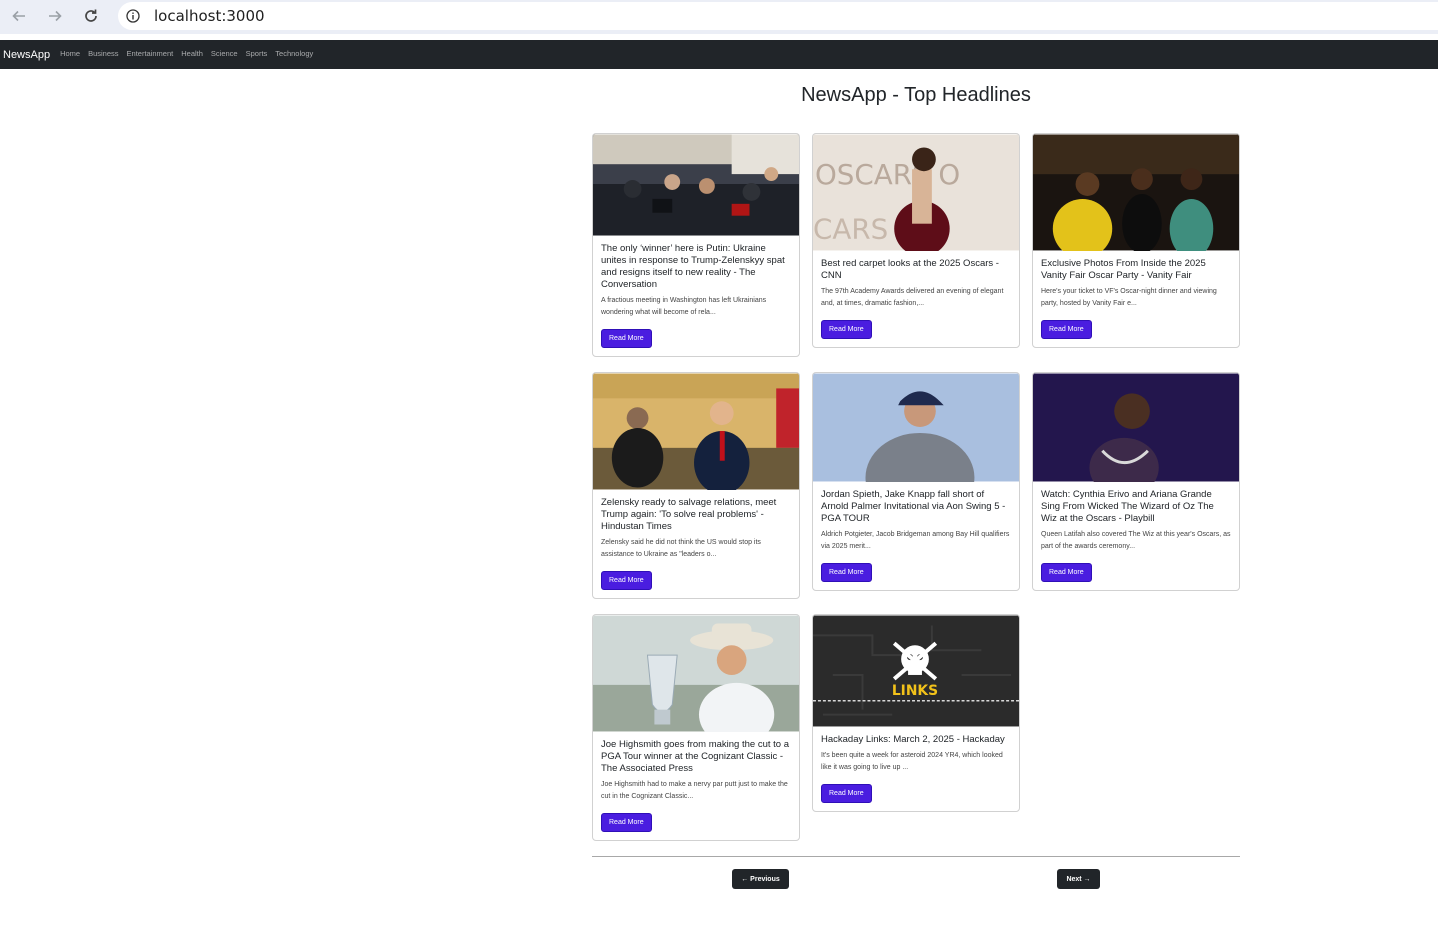 This screenshot has height=930, width=1438. What do you see at coordinates (916, 192) in the screenshot?
I see `article-image: OSCARS O CARS O` at bounding box center [916, 192].